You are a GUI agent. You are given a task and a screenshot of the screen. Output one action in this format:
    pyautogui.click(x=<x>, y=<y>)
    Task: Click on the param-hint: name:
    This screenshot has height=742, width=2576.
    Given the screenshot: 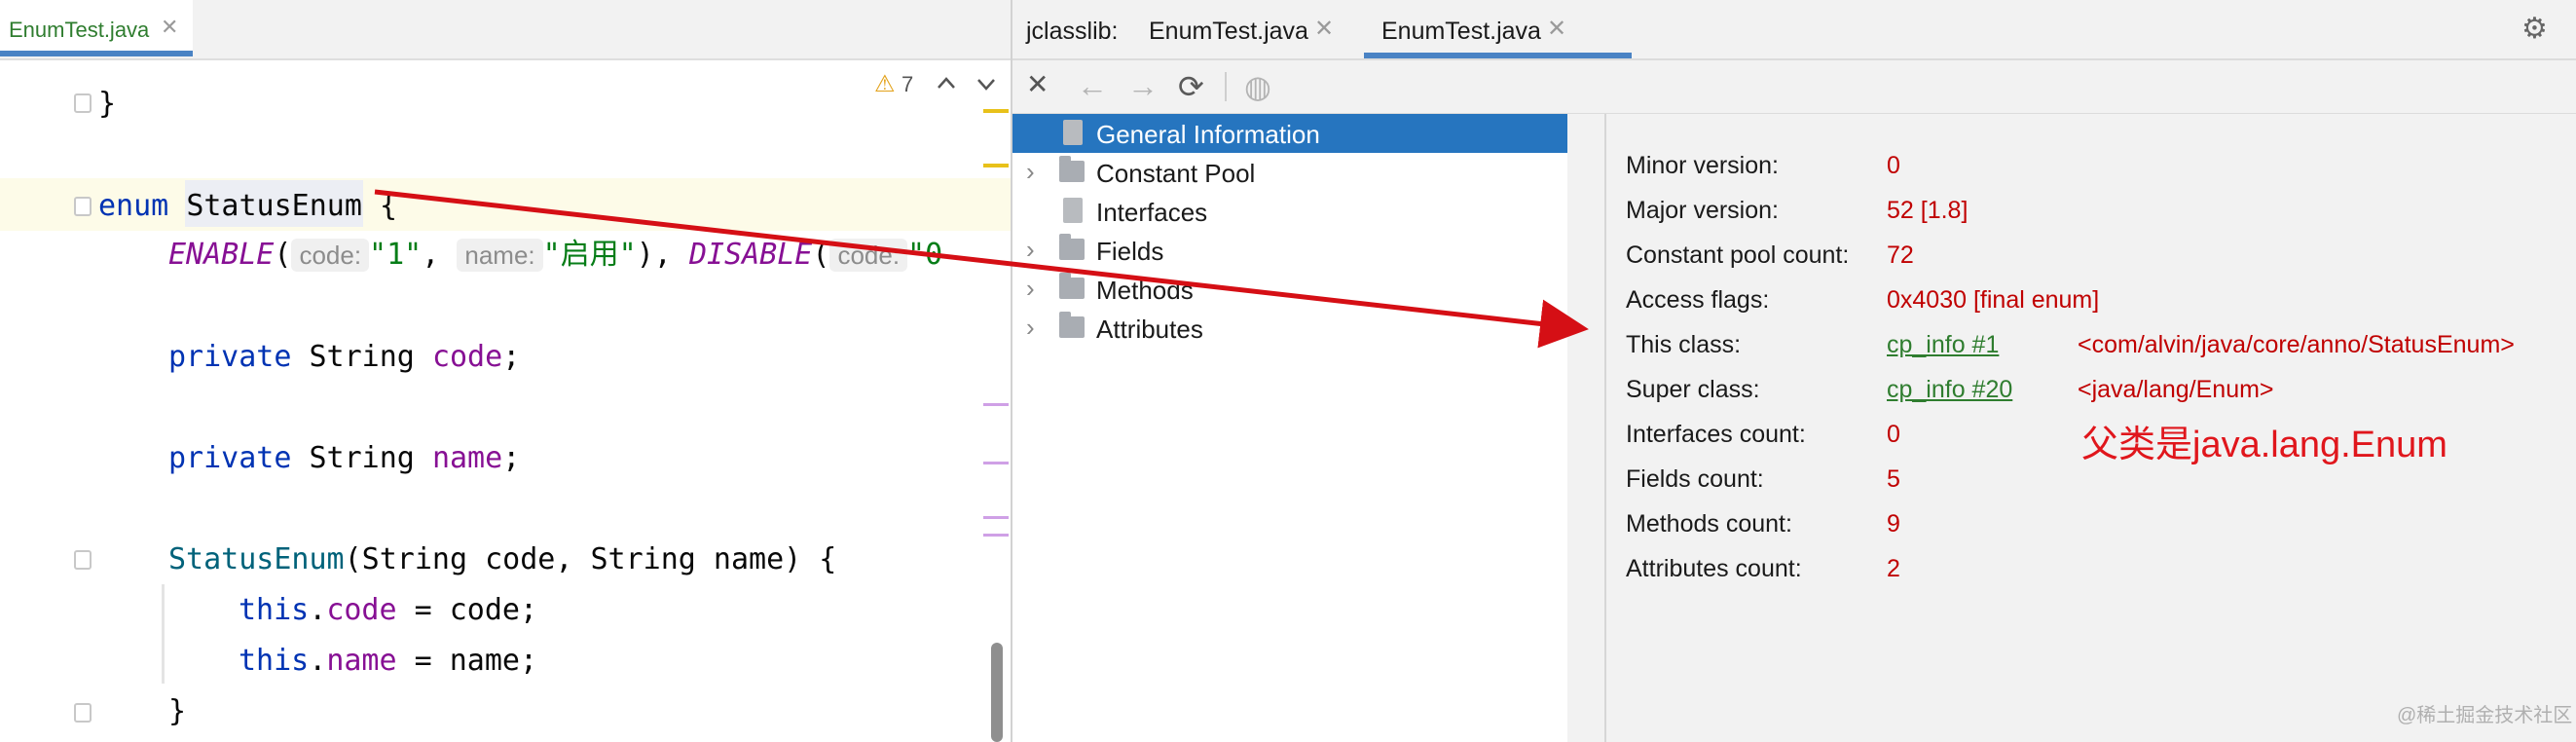 What is the action you would take?
    pyautogui.click(x=500, y=255)
    